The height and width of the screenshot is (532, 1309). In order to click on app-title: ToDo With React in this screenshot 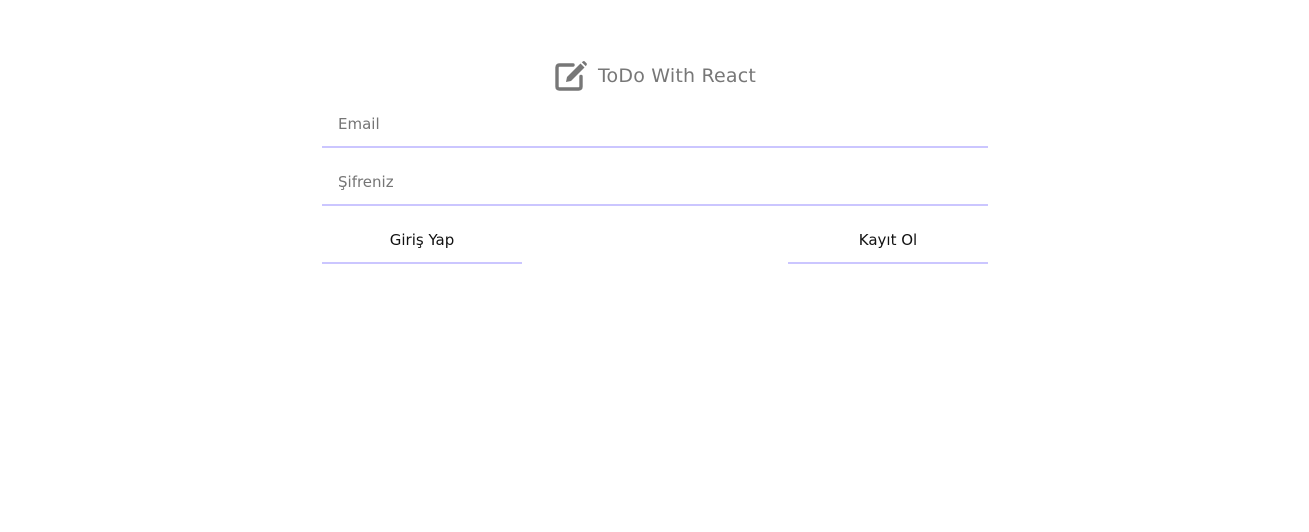, I will do `click(677, 76)`.